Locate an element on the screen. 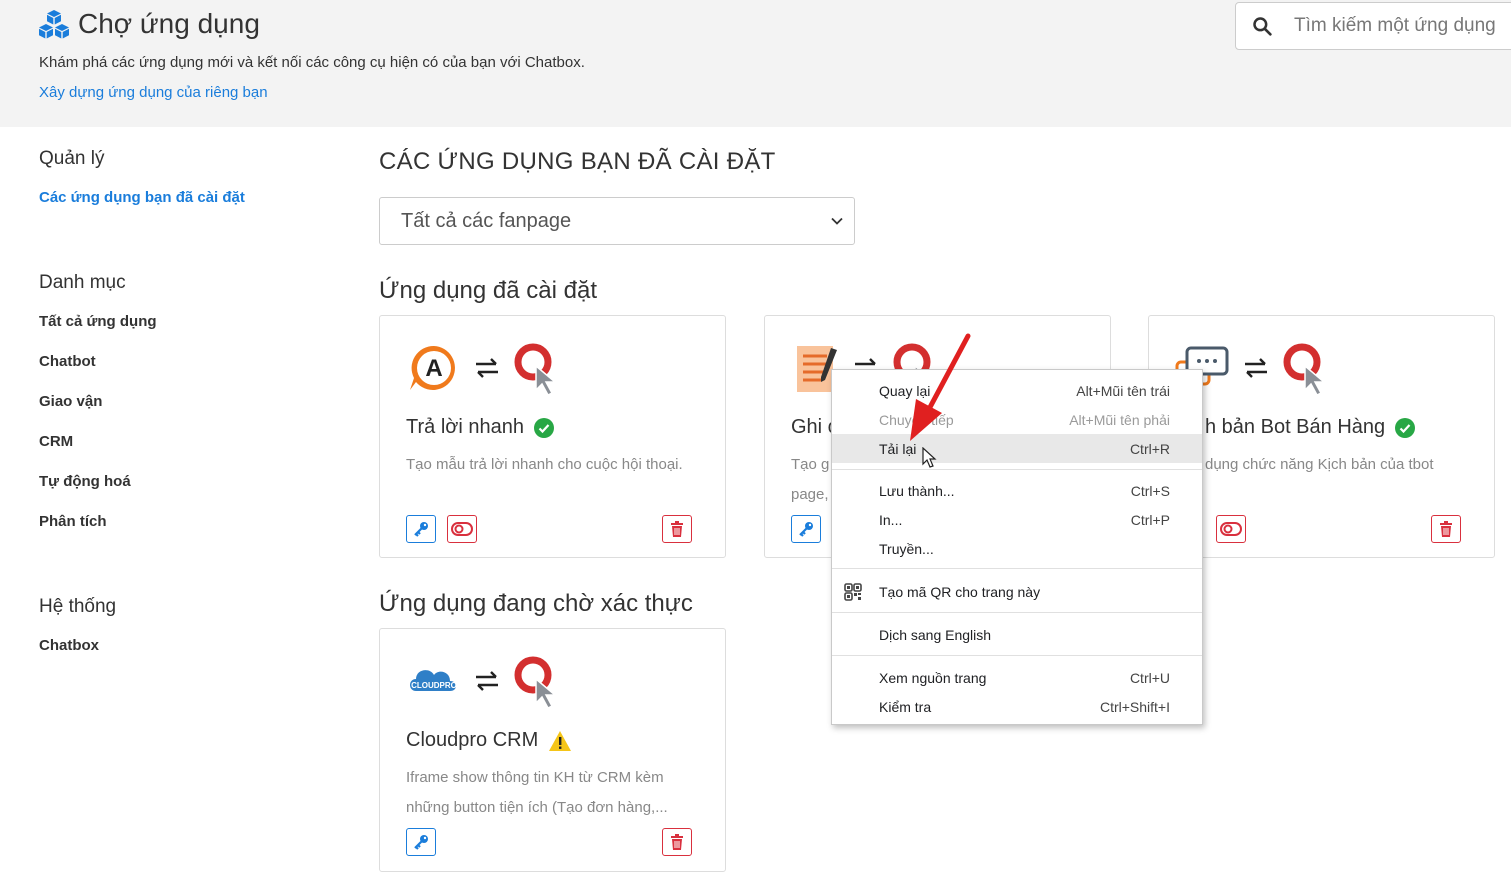  sidebar-item-shipping: Giao vận is located at coordinates (70, 401).